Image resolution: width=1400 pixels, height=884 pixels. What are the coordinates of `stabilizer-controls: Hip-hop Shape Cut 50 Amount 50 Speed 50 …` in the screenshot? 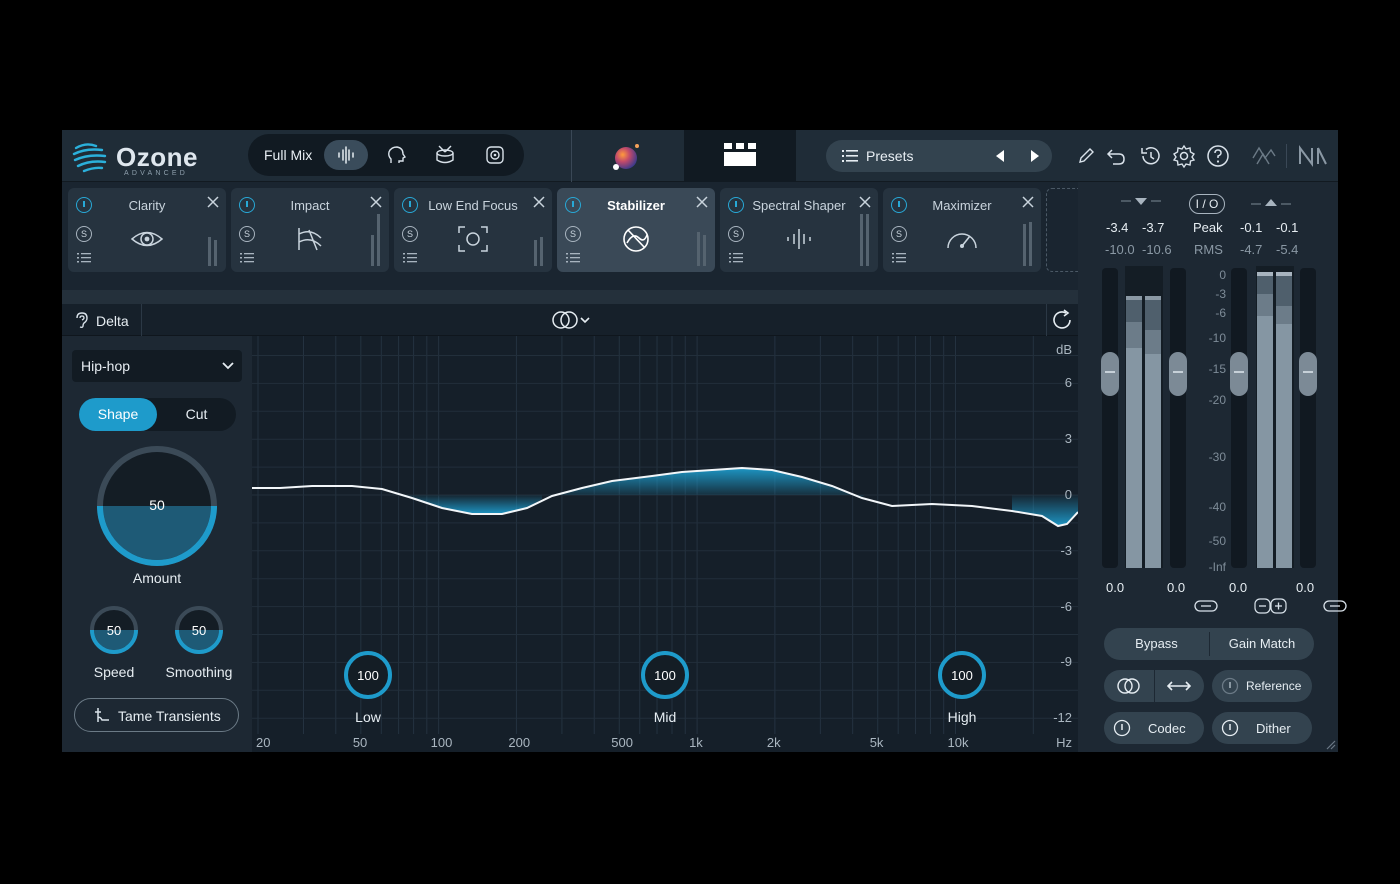 It's located at (157, 544).